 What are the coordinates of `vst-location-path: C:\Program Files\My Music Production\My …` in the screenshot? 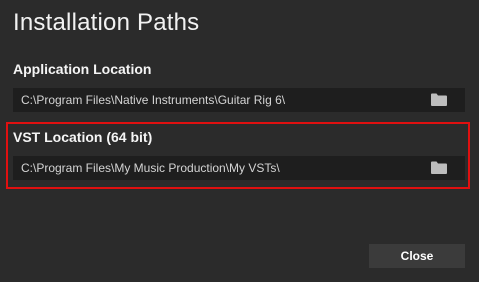 It's located at (150, 168).